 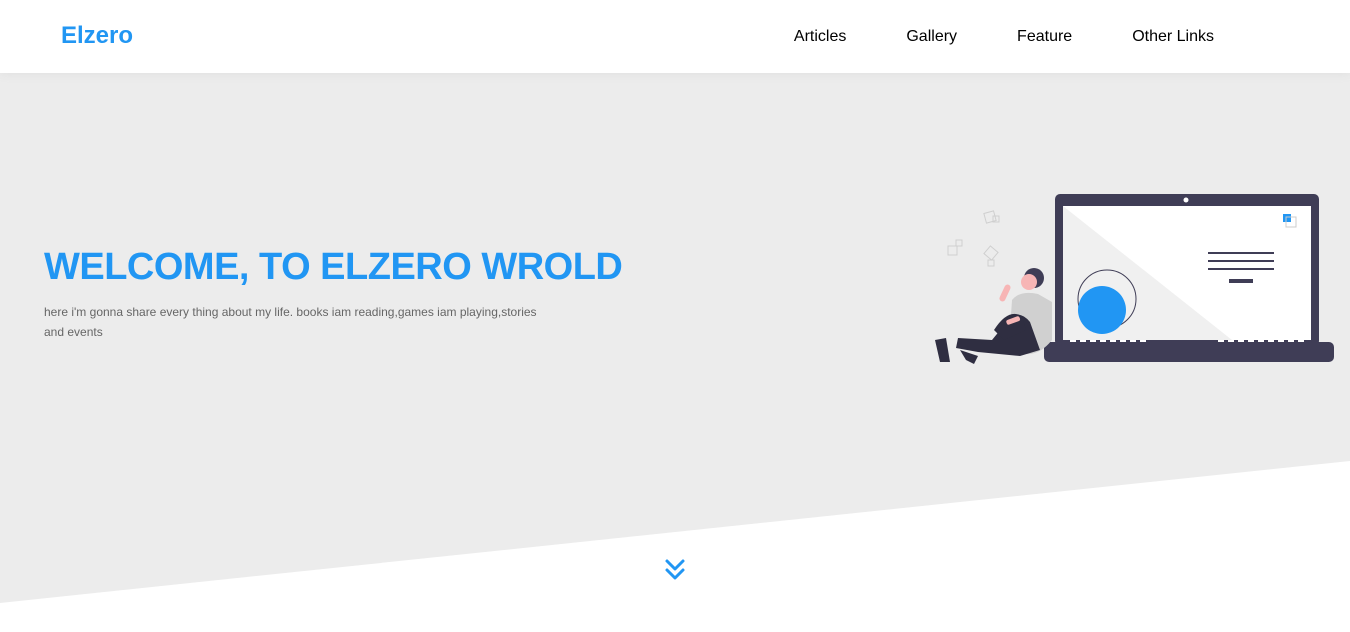 I want to click on nav-item-gallery: Gallery, so click(x=931, y=36).